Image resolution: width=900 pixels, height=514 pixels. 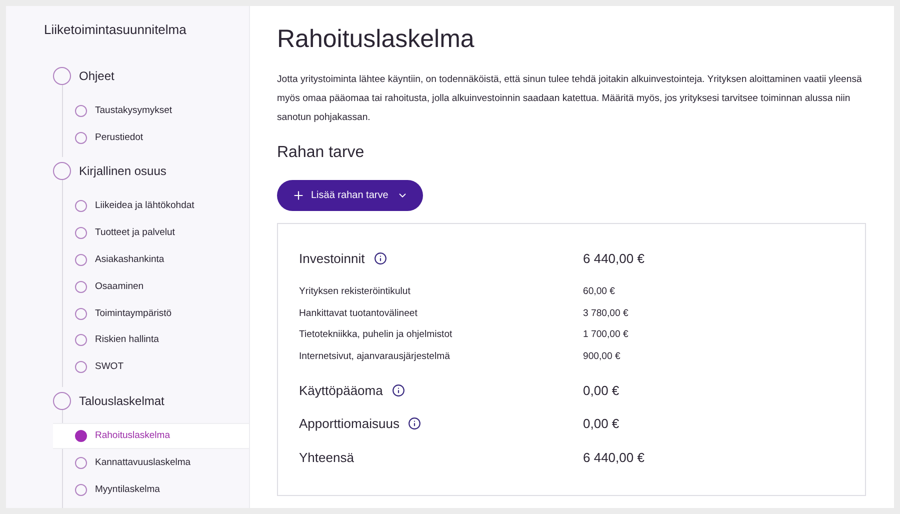 I want to click on sidebar-item: Rahoituslaskelma, so click(x=151, y=436).